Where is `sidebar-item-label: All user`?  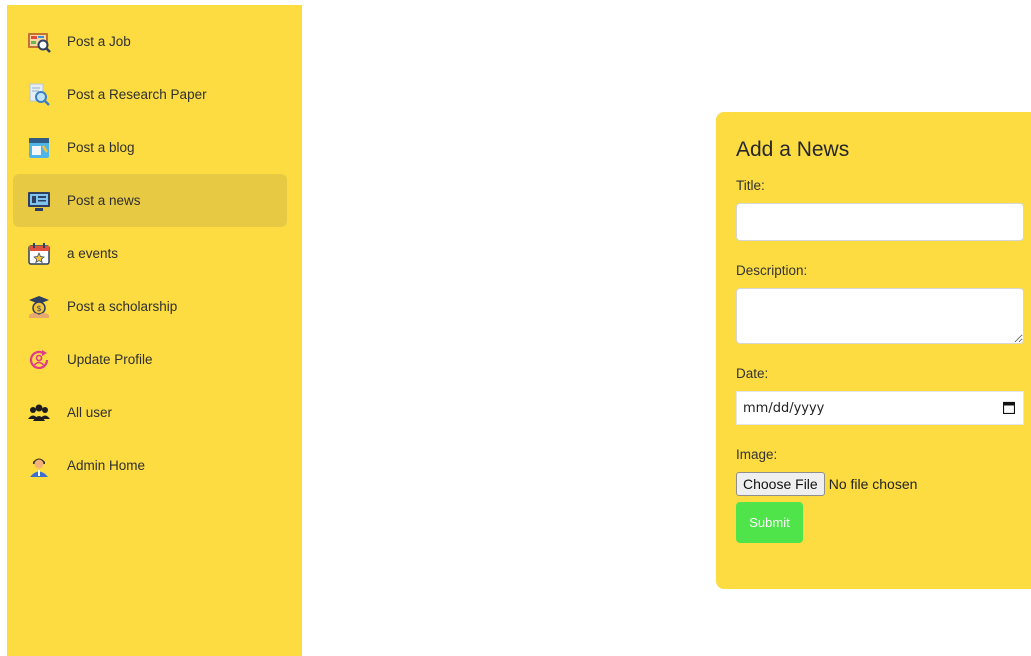
sidebar-item-label: All user is located at coordinates (90, 412).